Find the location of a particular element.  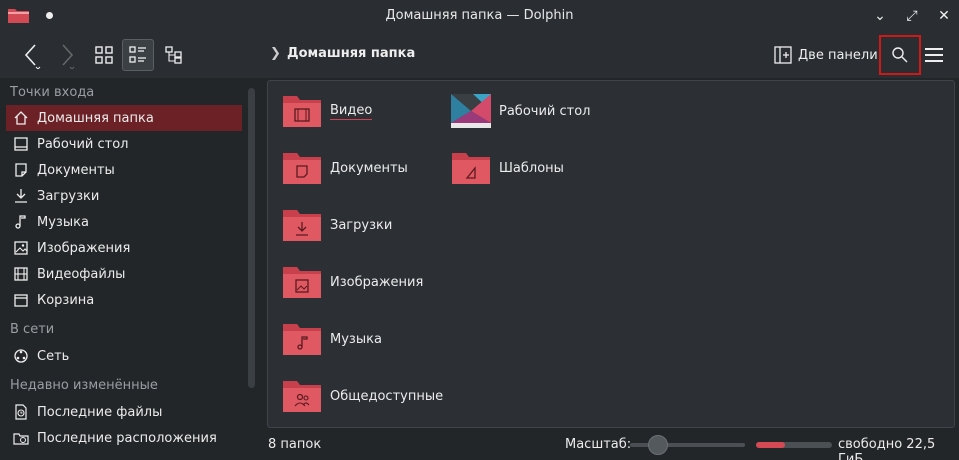

file-name: Общедоступные is located at coordinates (387, 396).